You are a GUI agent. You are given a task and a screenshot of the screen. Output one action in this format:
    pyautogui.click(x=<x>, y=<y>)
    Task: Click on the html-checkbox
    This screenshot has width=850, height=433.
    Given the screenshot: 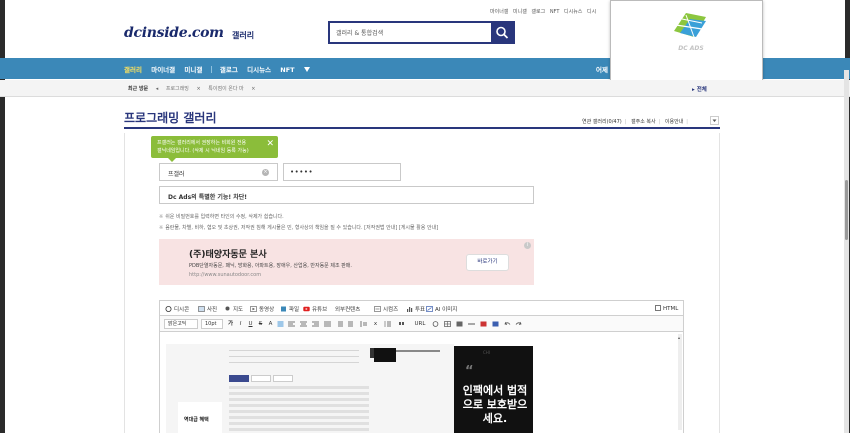 What is the action you would take?
    pyautogui.click(x=658, y=308)
    